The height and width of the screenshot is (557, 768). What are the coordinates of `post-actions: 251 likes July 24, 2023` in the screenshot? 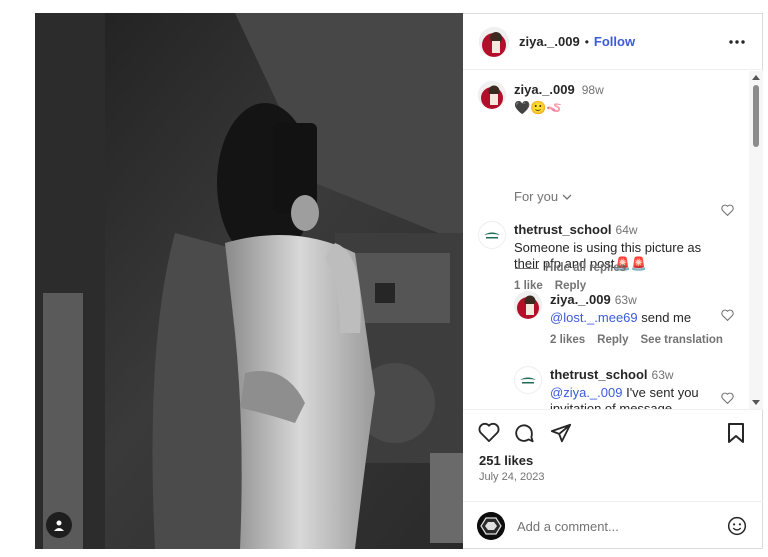 It's located at (613, 455).